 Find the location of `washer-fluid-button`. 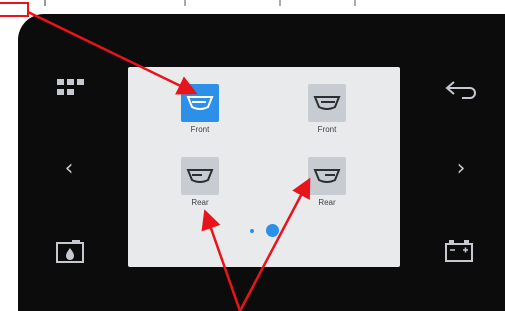

washer-fluid-button is located at coordinates (70, 251).